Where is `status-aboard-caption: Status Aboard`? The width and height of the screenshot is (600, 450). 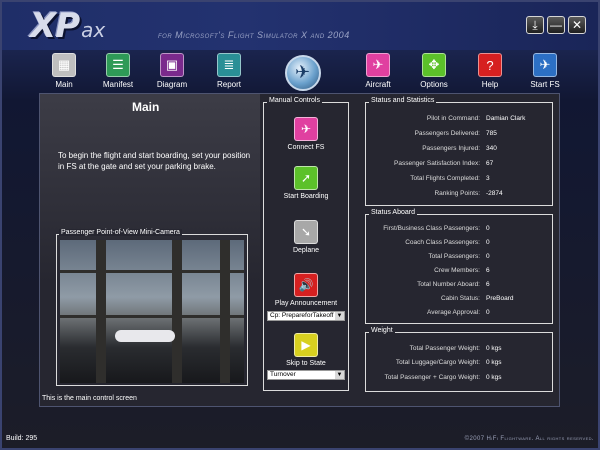
status-aboard-caption: Status Aboard is located at coordinates (393, 212).